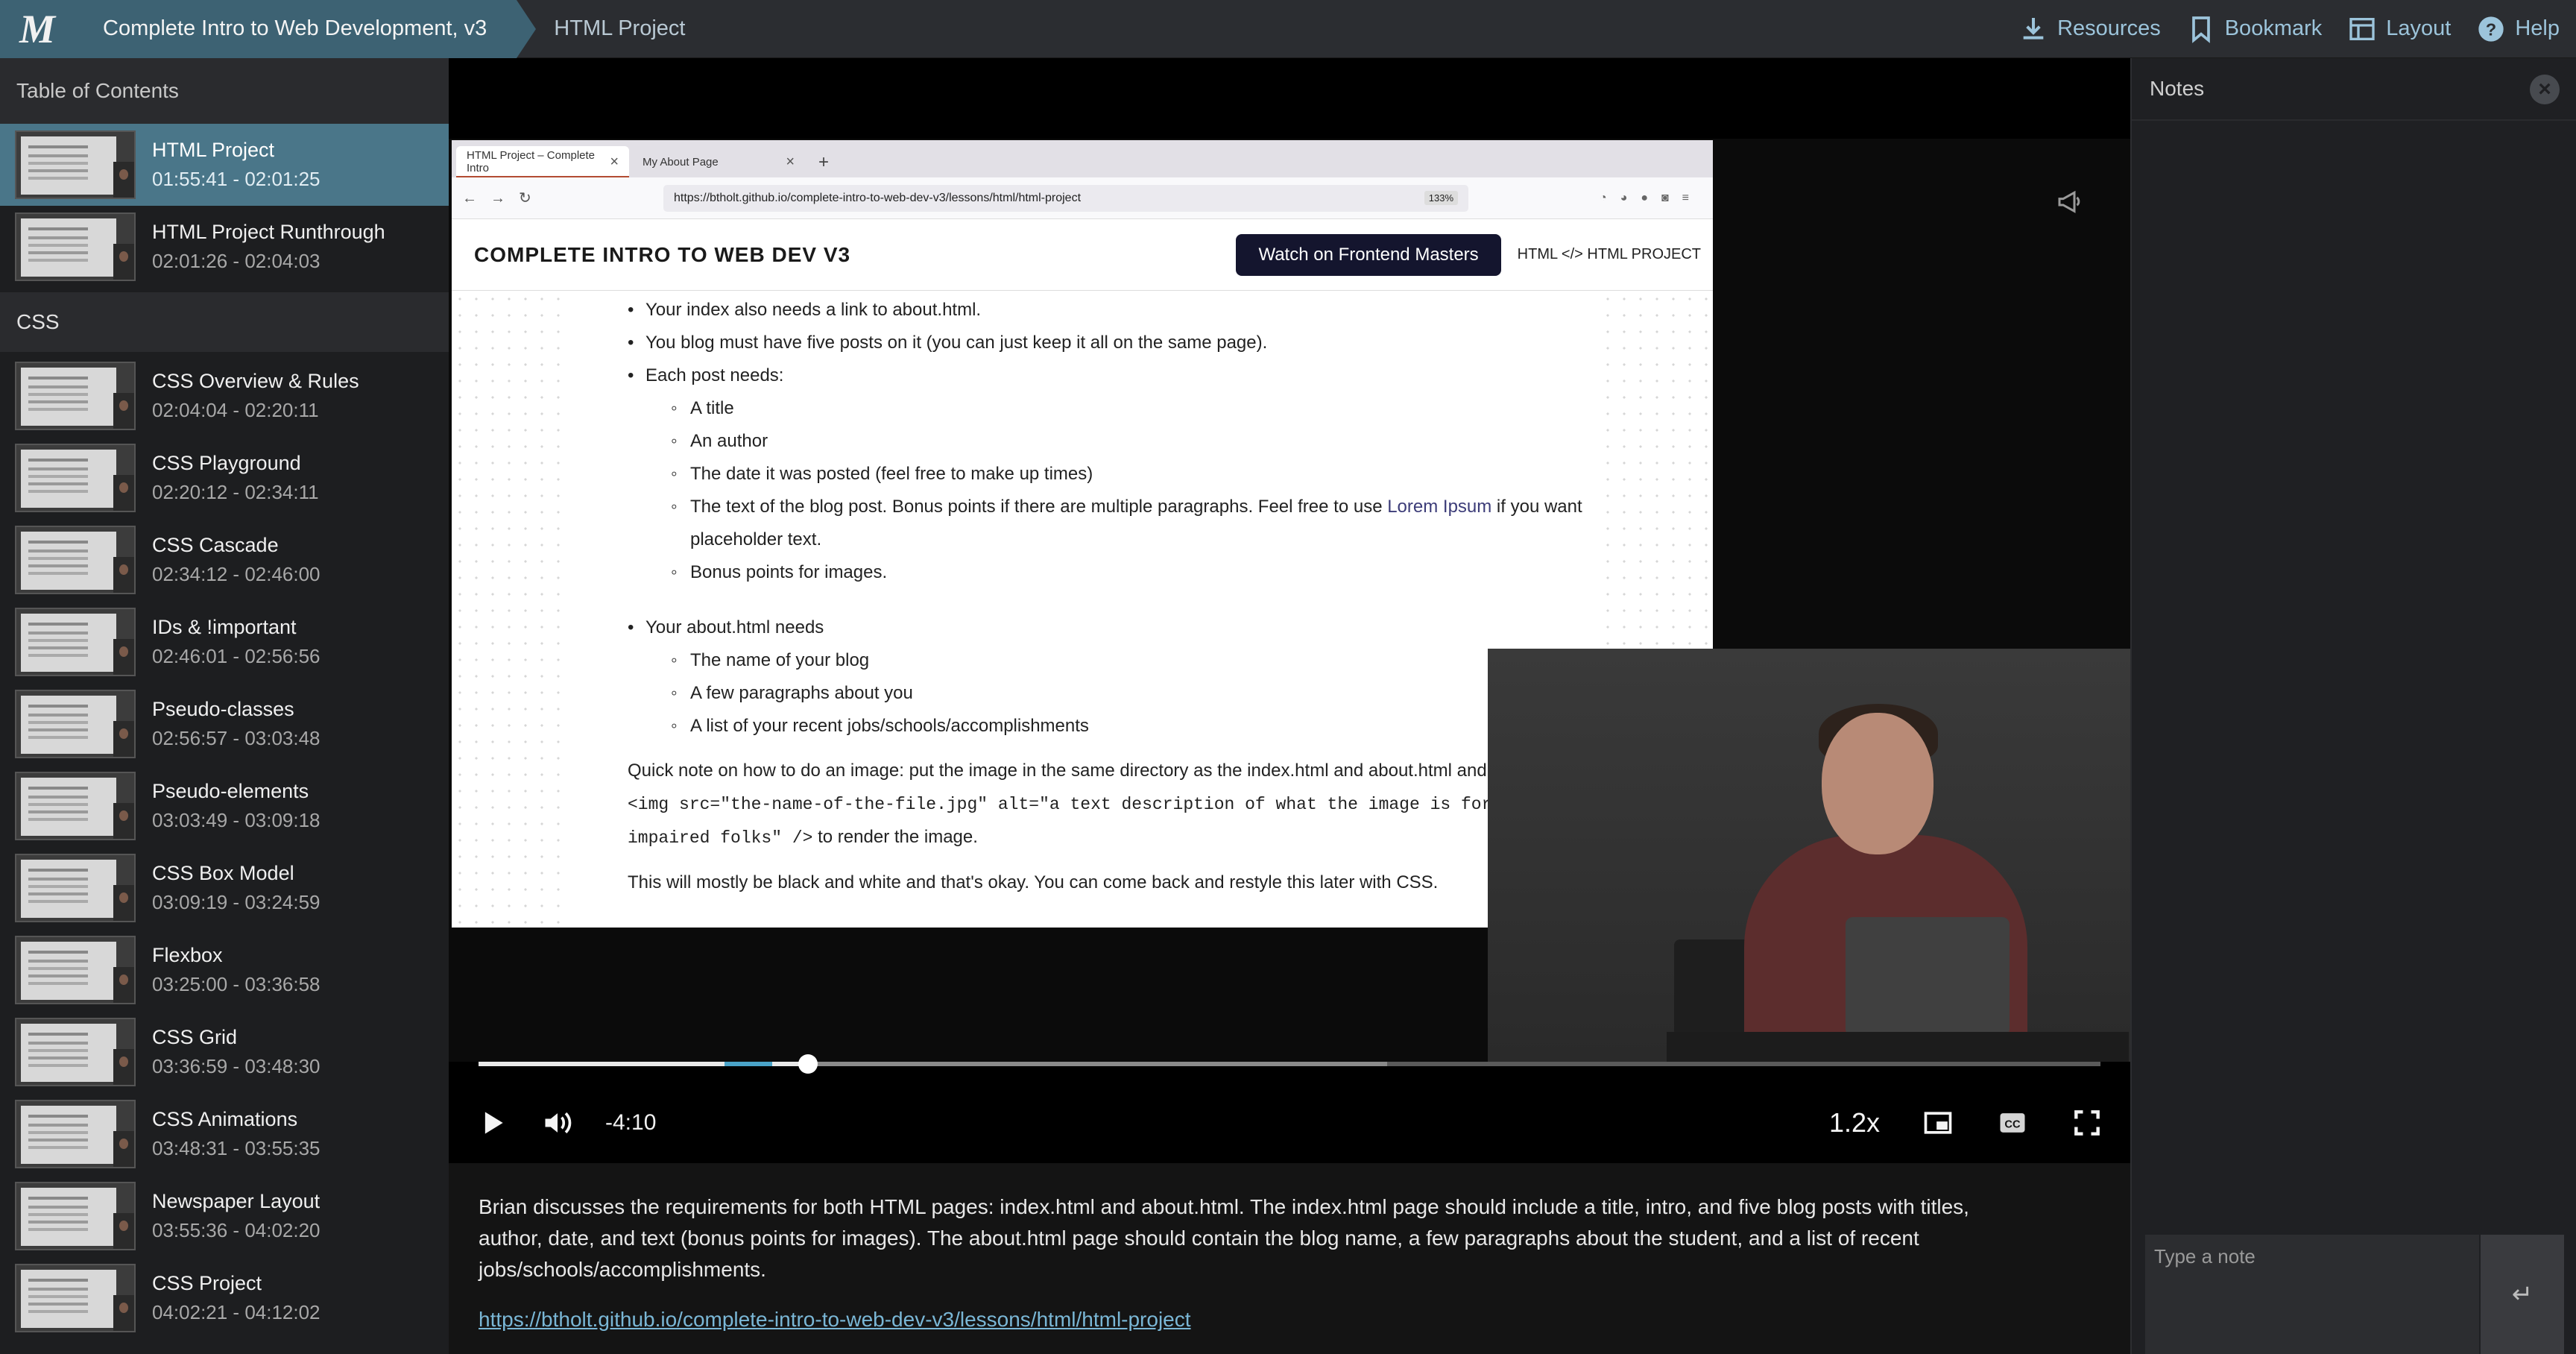 This screenshot has height=1354, width=2576. What do you see at coordinates (2518, 29) in the screenshot?
I see `help-button: ? Help` at bounding box center [2518, 29].